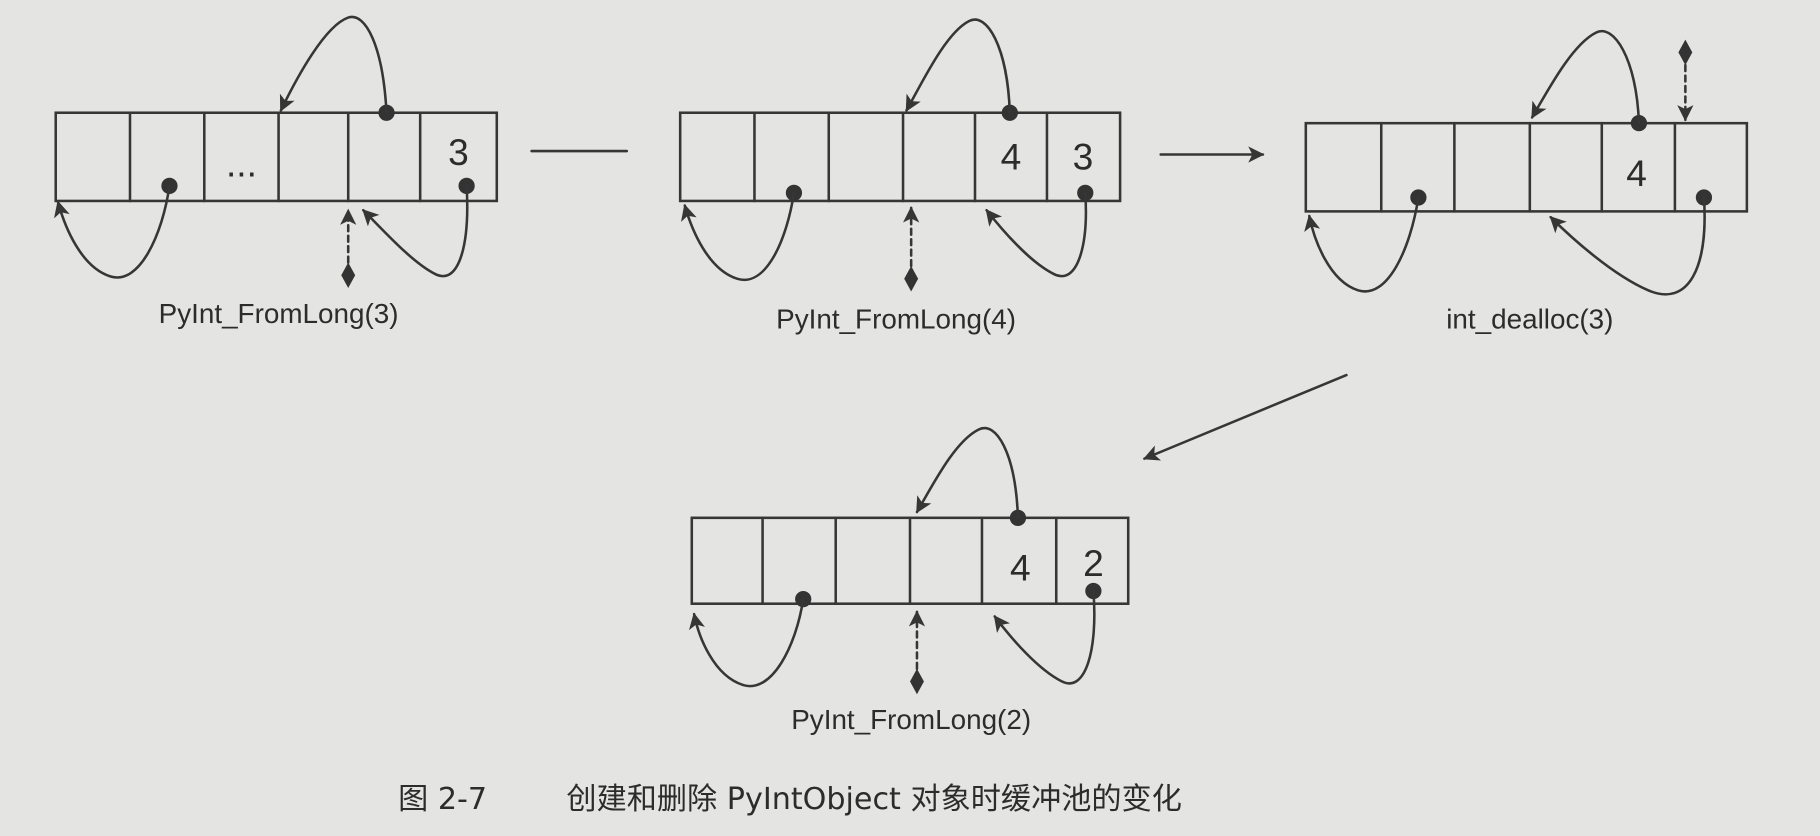 The height and width of the screenshot is (836, 1820). Describe the element at coordinates (1529, 319) in the screenshot. I see `step-label: int_dealloc(3)` at that location.